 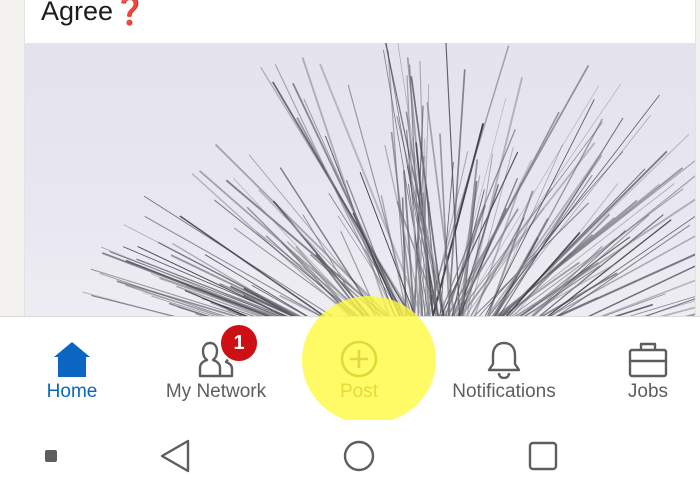 I want to click on nav-label-jobs: Jobs, so click(x=648, y=391).